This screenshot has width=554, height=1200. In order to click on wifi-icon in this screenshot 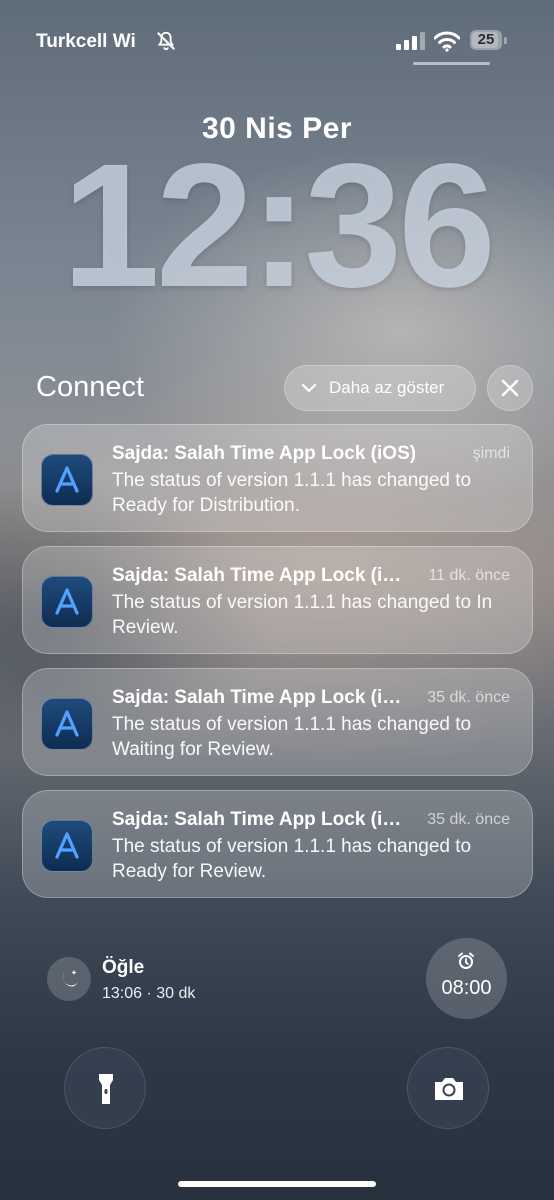, I will do `click(447, 41)`.